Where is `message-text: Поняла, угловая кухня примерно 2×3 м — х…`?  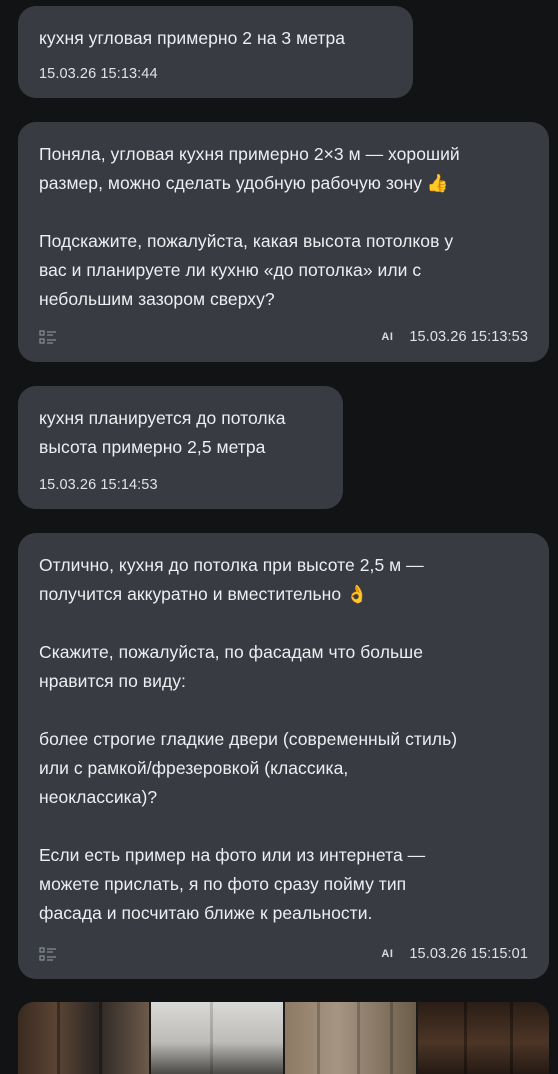 message-text: Поняла, угловая кухня примерно 2×3 м — х… is located at coordinates (249, 226).